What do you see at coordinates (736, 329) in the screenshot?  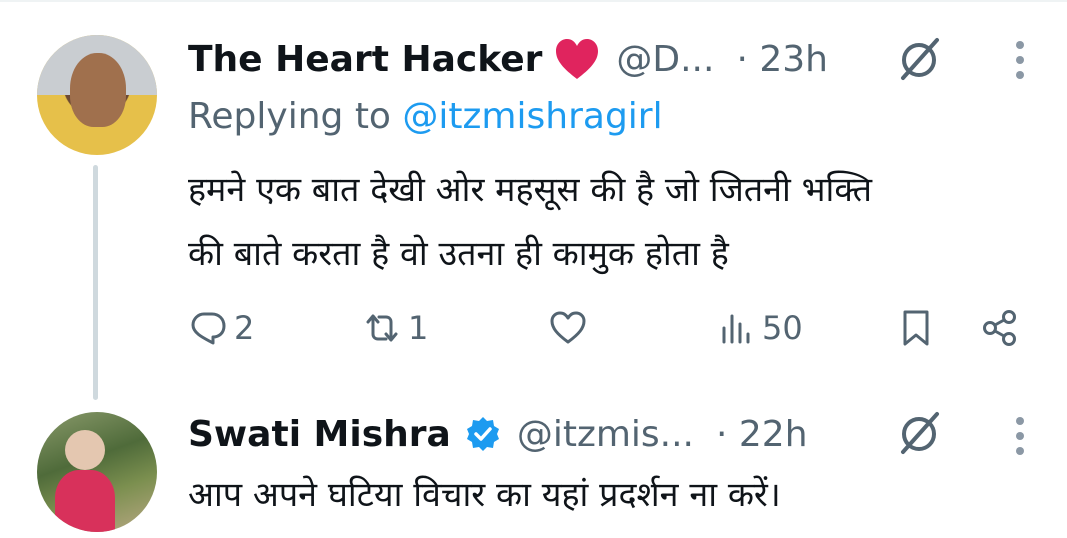 I see `views-icon` at bounding box center [736, 329].